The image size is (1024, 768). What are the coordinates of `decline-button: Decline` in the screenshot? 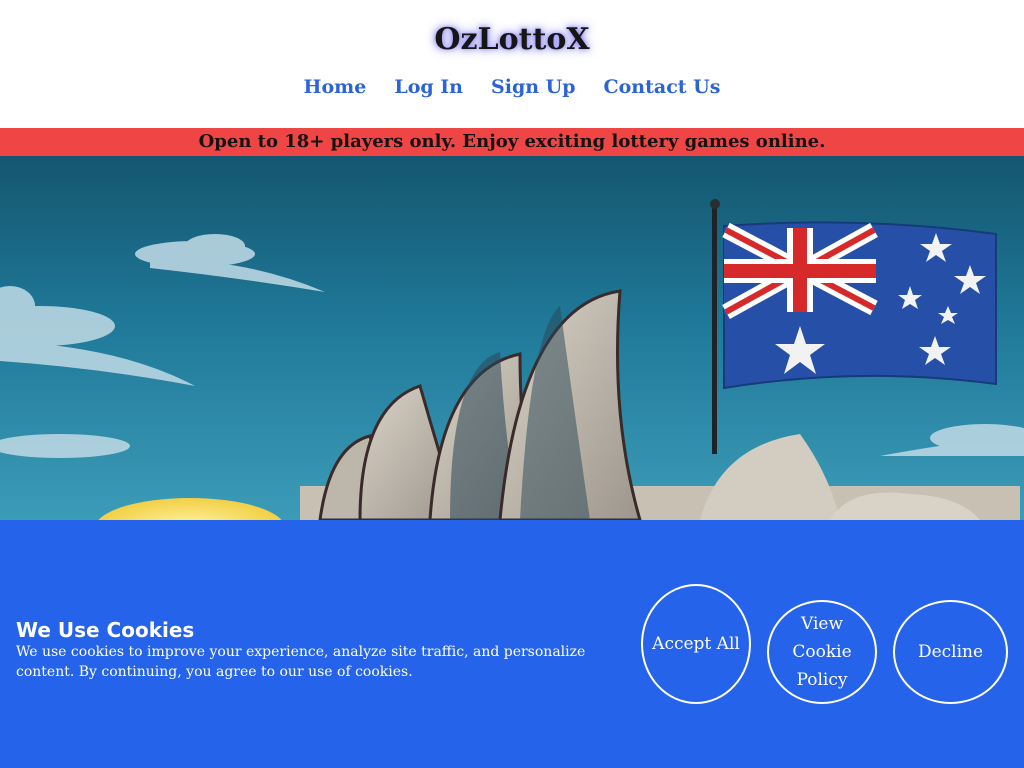 It's located at (950, 652).